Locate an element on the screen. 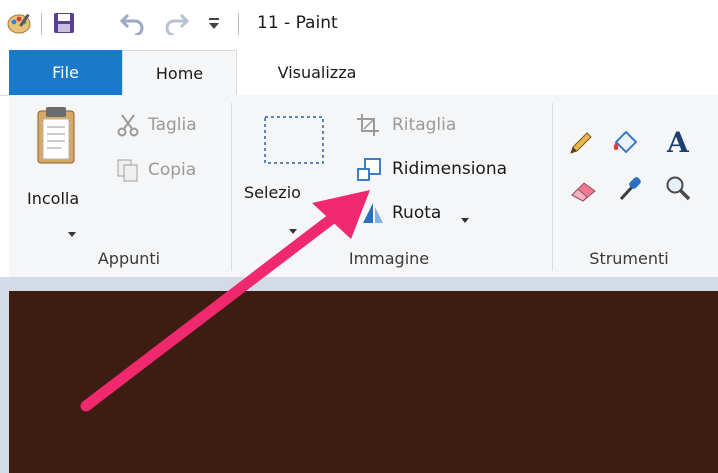 The width and height of the screenshot is (718, 473). crop-icon is located at coordinates (368, 127).